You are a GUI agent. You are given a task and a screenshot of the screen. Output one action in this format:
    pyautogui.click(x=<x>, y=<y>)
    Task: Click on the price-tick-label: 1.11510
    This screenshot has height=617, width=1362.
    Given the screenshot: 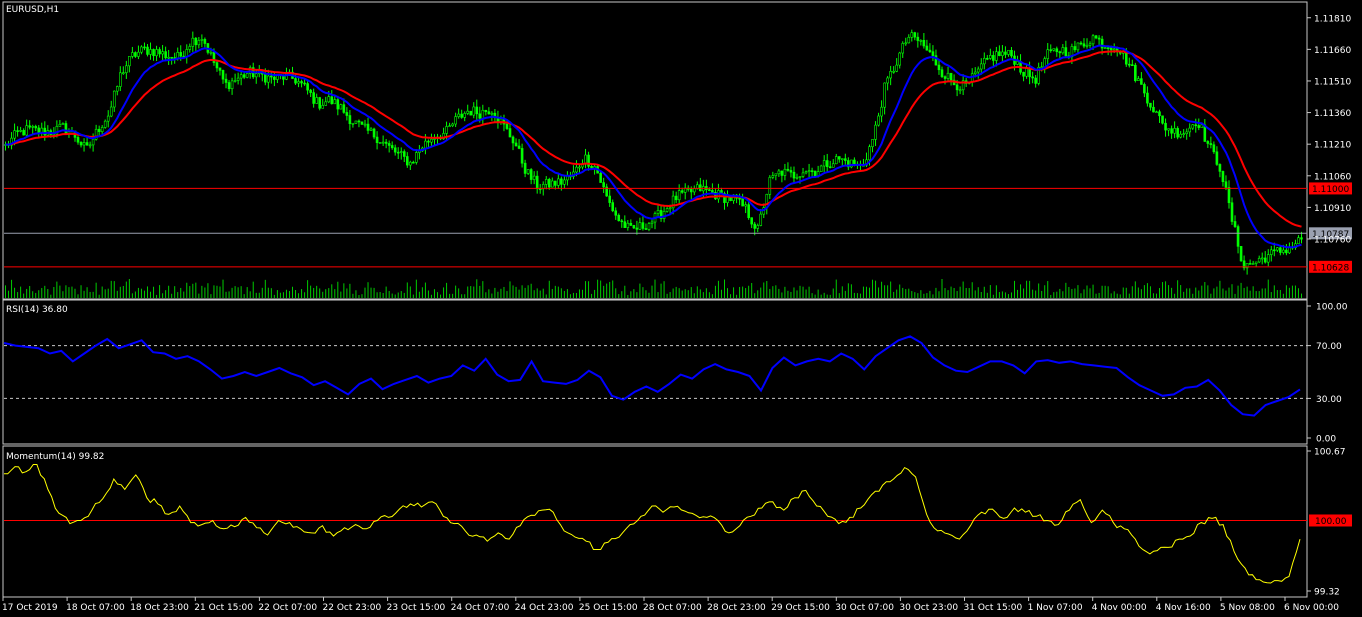 What is the action you would take?
    pyautogui.click(x=1332, y=82)
    